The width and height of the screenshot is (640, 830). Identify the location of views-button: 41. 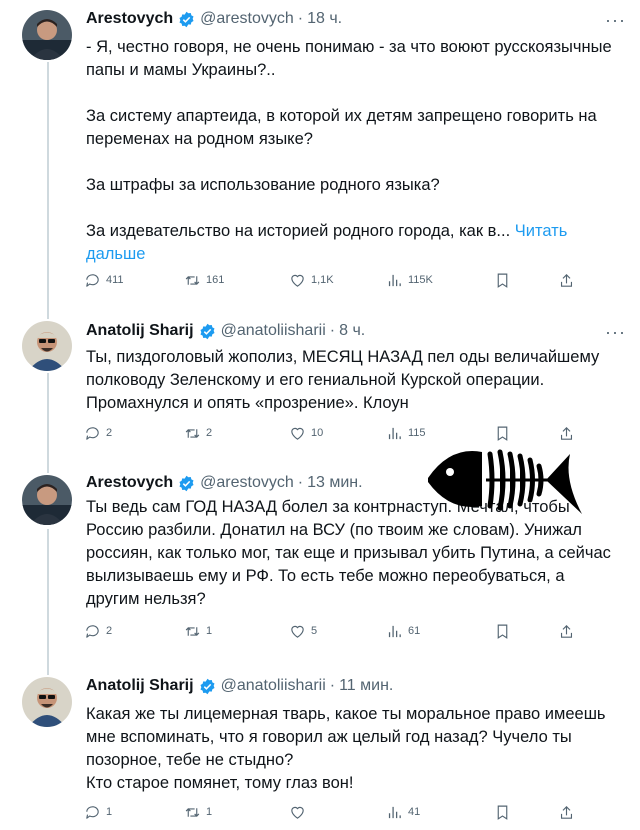
(403, 812).